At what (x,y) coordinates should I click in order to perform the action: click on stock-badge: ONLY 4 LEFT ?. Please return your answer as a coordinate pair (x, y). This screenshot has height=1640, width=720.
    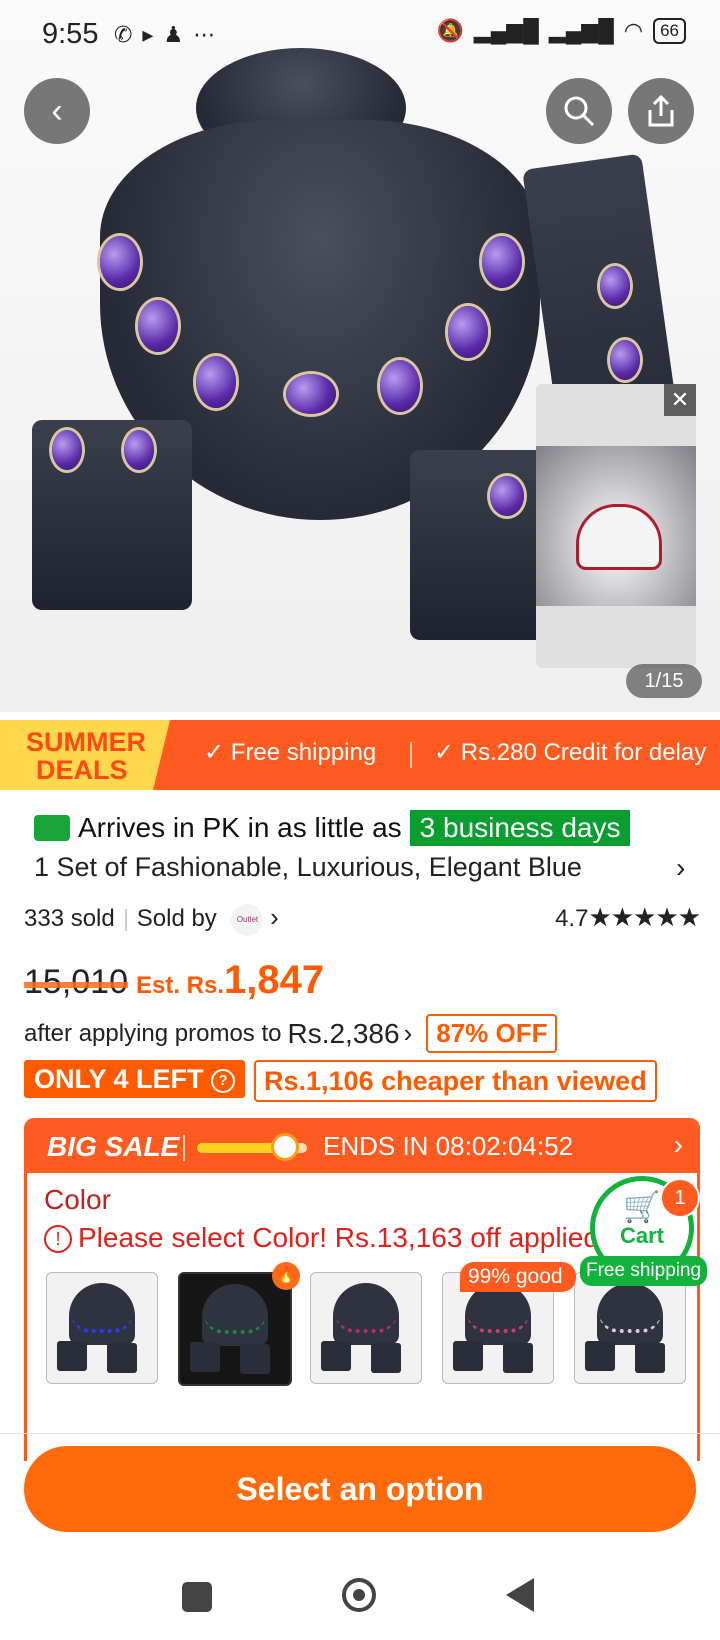
    Looking at the image, I should click on (135, 1079).